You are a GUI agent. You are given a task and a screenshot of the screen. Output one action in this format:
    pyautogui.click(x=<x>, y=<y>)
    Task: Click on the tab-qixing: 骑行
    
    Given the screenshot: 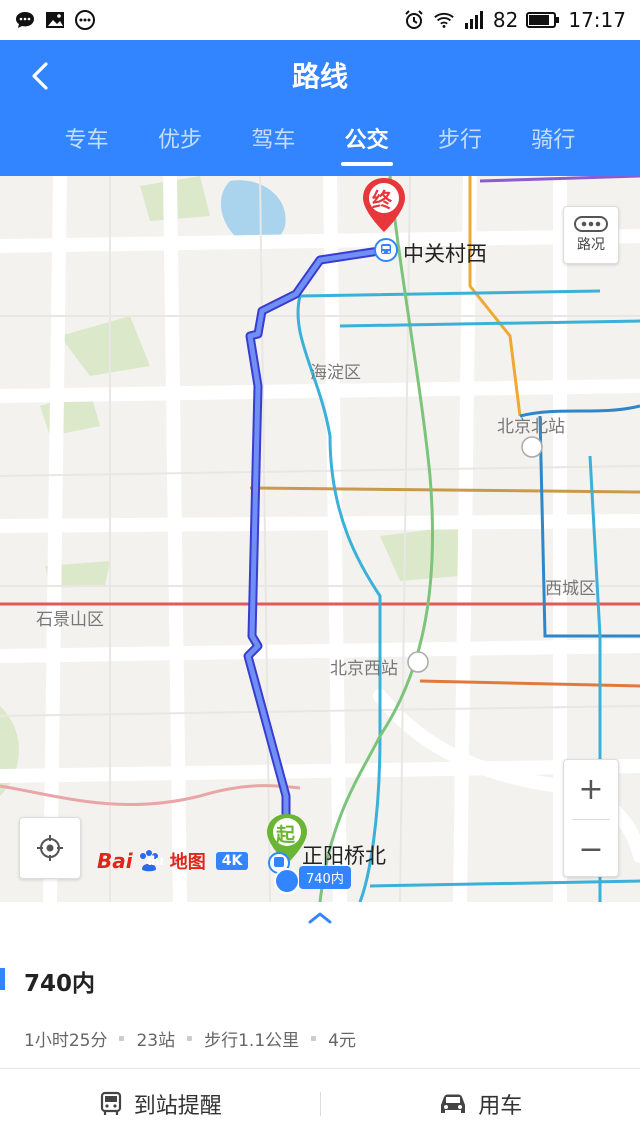 What is the action you would take?
    pyautogui.click(x=553, y=144)
    